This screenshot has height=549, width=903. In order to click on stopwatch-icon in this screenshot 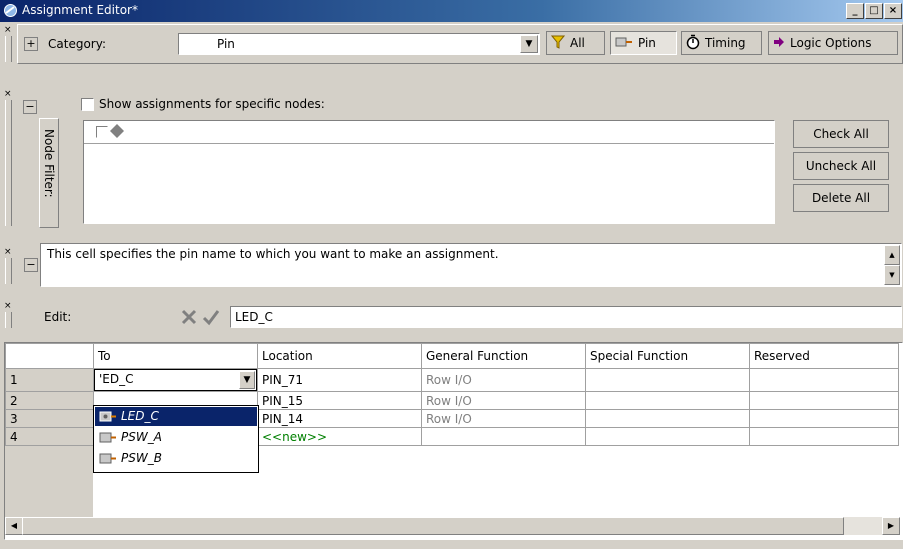, I will do `click(693, 43)`.